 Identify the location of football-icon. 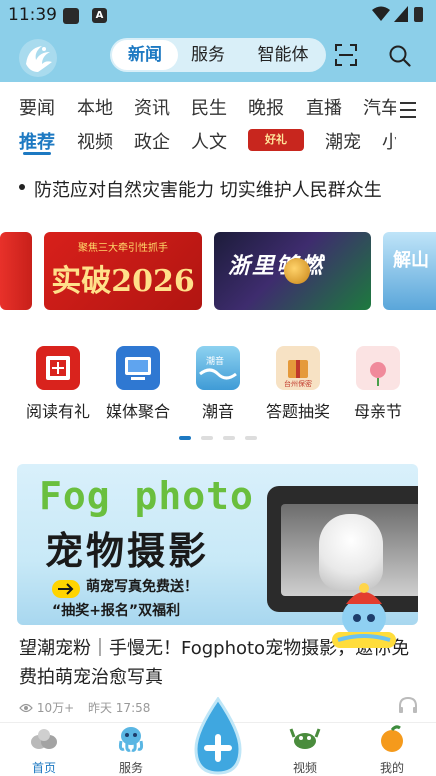
(297, 271).